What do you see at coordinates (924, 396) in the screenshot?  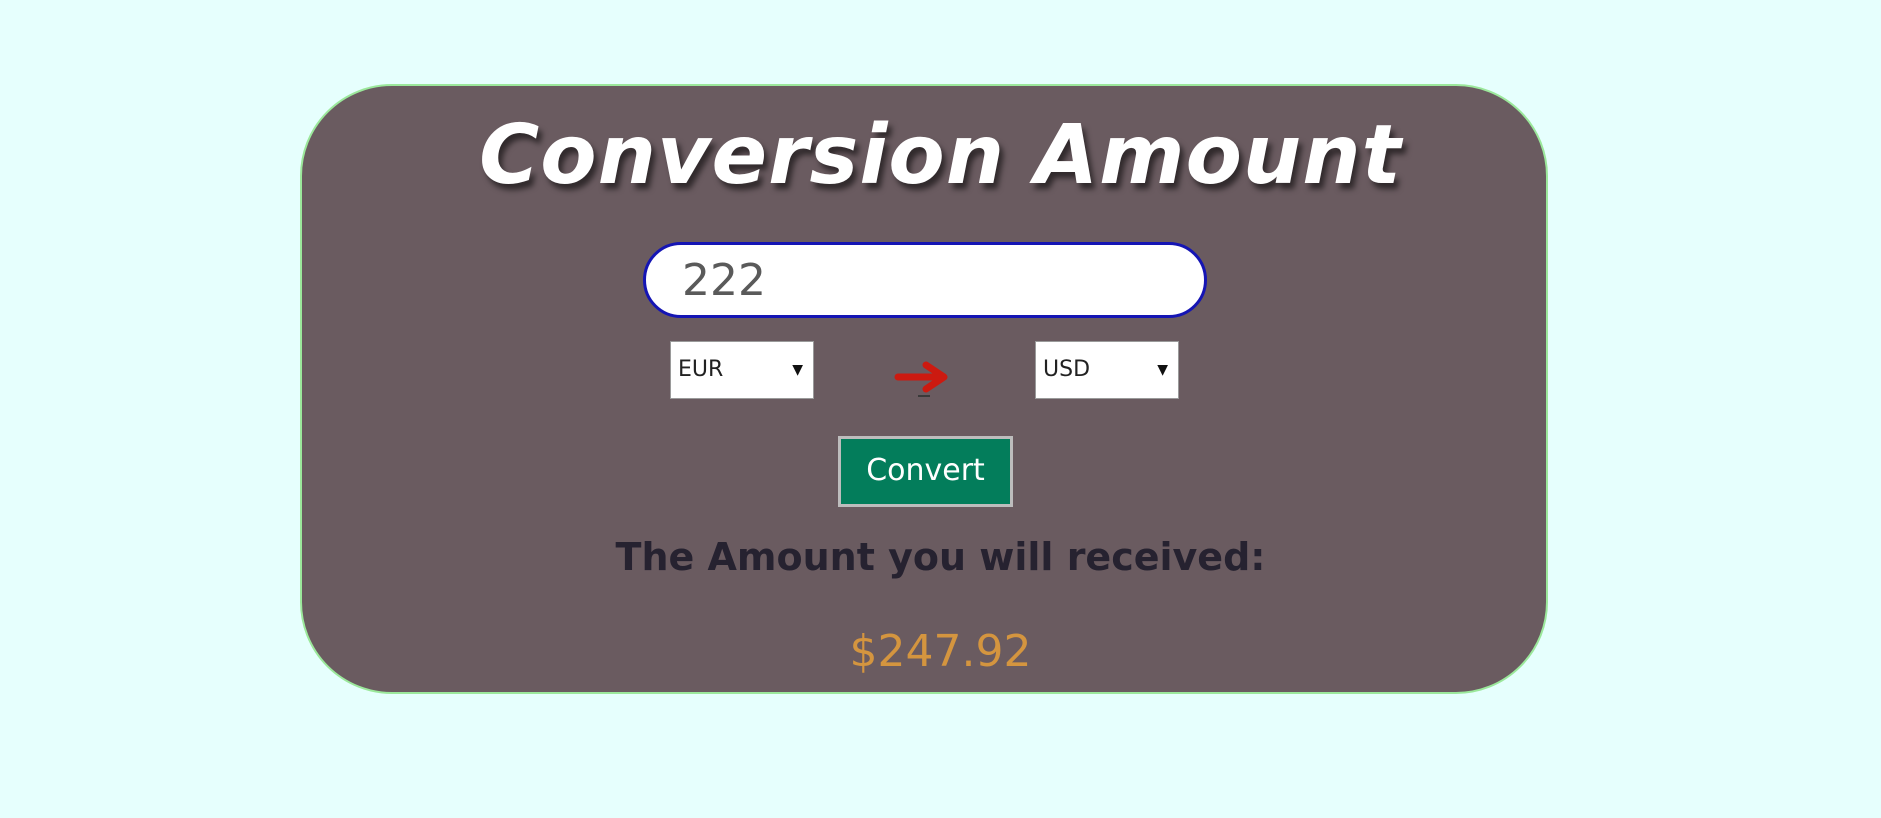 I see `divider` at bounding box center [924, 396].